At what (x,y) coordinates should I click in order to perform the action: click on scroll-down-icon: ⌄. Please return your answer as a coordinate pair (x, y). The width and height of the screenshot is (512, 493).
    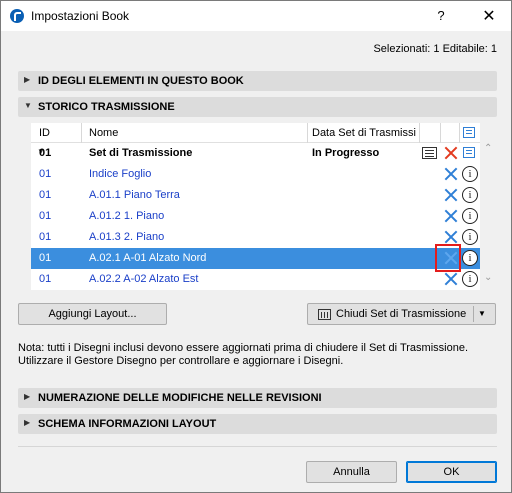
    Looking at the image, I should click on (488, 277).